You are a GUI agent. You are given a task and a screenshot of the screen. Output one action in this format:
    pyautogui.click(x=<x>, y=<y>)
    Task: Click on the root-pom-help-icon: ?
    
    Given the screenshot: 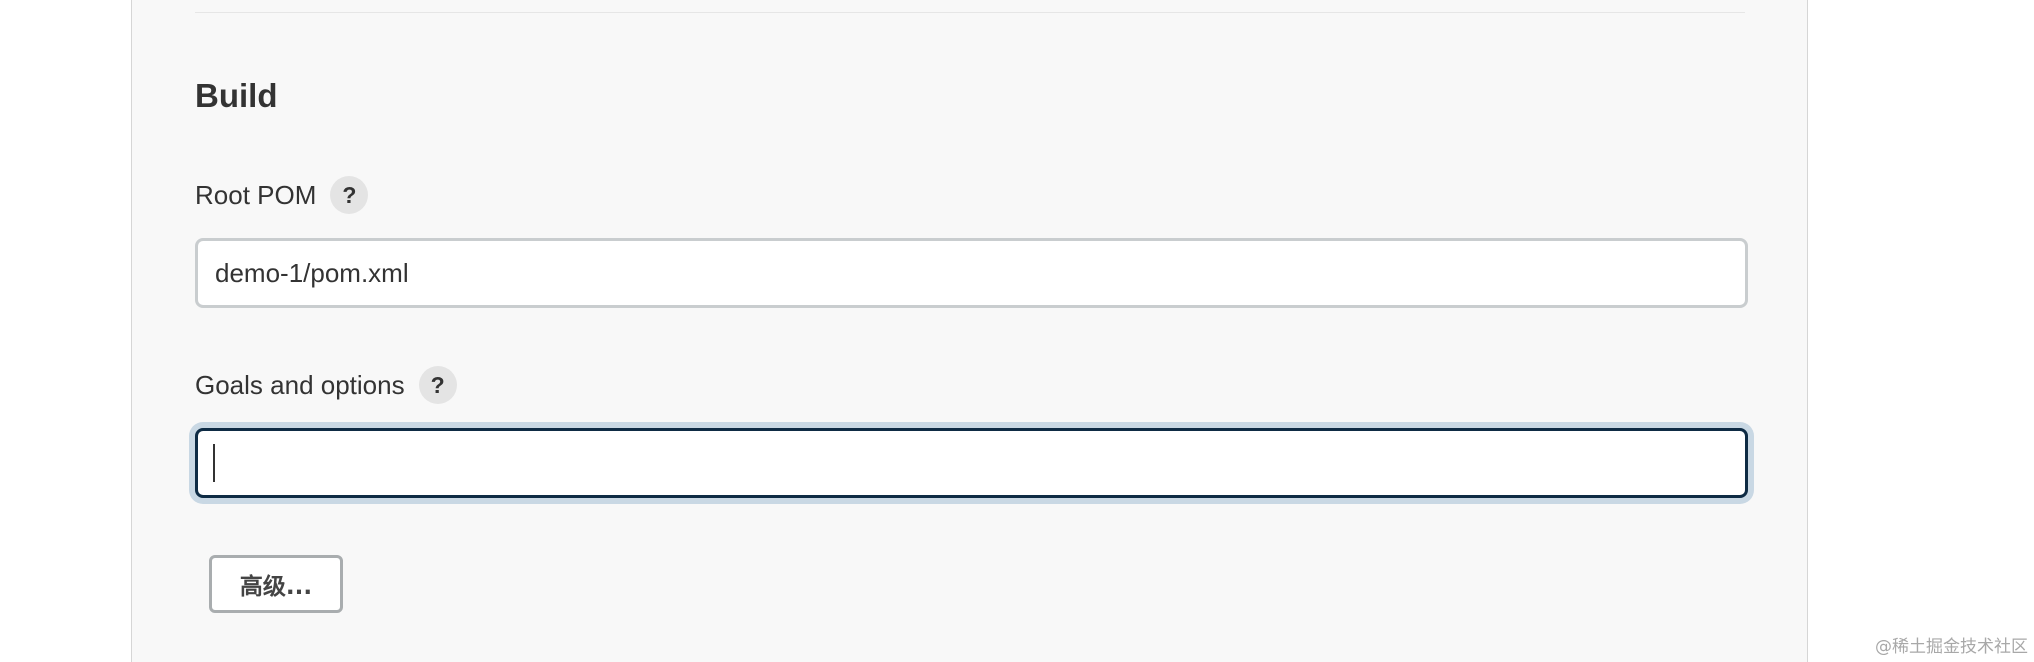 What is the action you would take?
    pyautogui.click(x=349, y=195)
    